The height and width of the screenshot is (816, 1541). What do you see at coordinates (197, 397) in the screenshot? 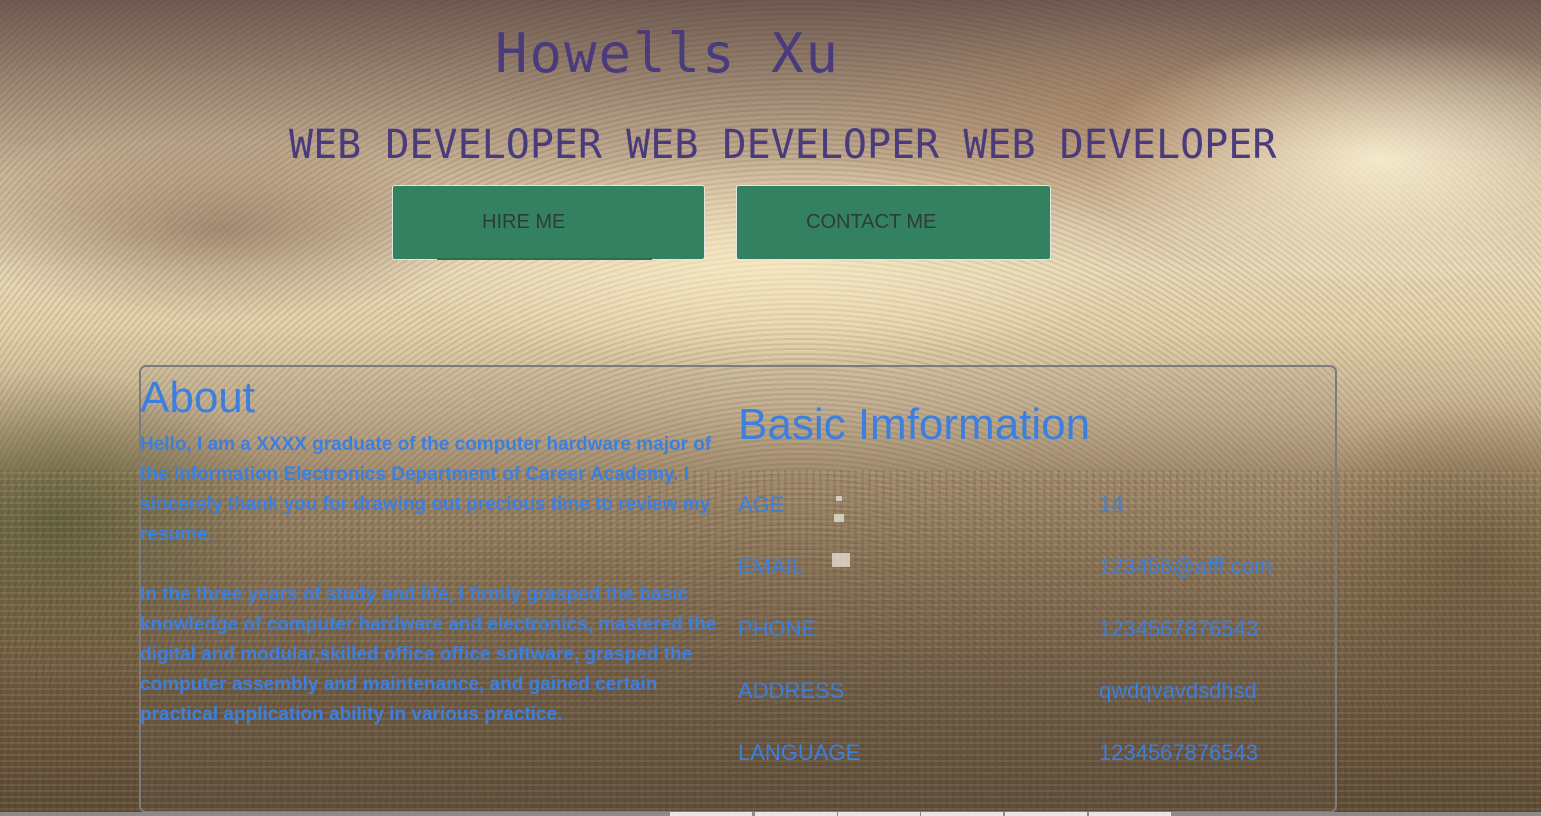
I see `about-title: About` at bounding box center [197, 397].